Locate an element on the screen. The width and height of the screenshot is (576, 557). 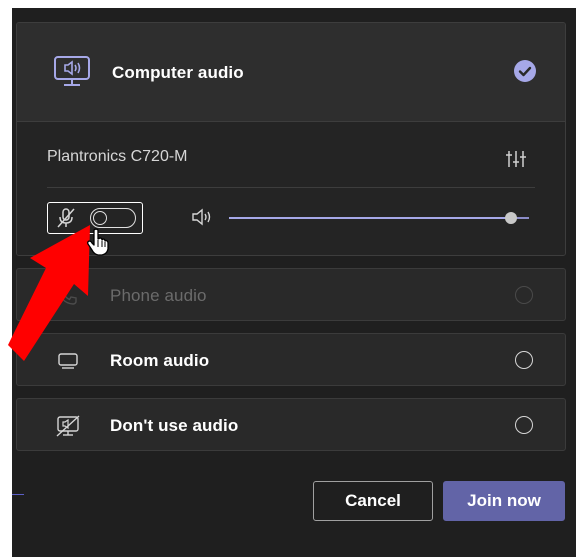
settings-divider is located at coordinates (291, 187).